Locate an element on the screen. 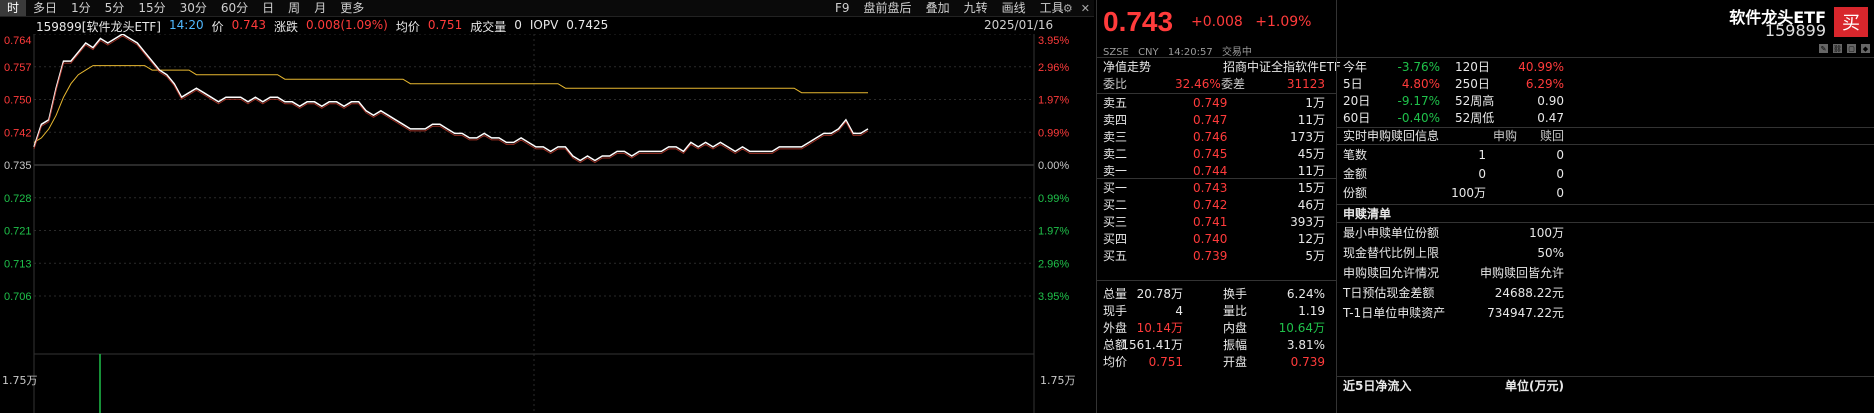 The width and height of the screenshot is (1874, 413). period-tab: 1分 is located at coordinates (81, 8).